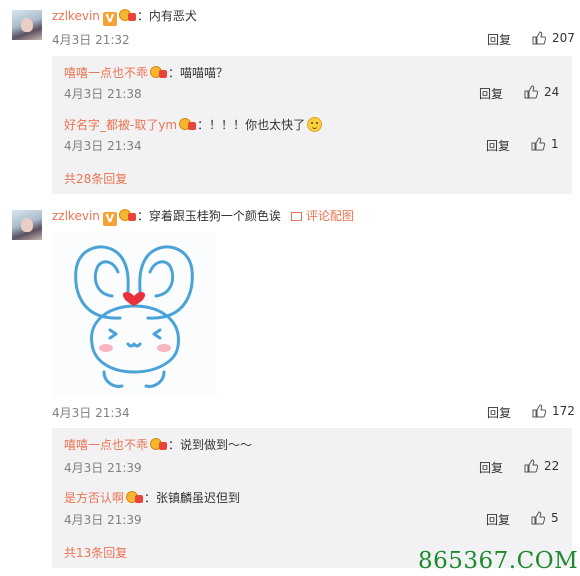  What do you see at coordinates (166, 16) in the screenshot?
I see `comment-text: ：内有恶犬` at bounding box center [166, 16].